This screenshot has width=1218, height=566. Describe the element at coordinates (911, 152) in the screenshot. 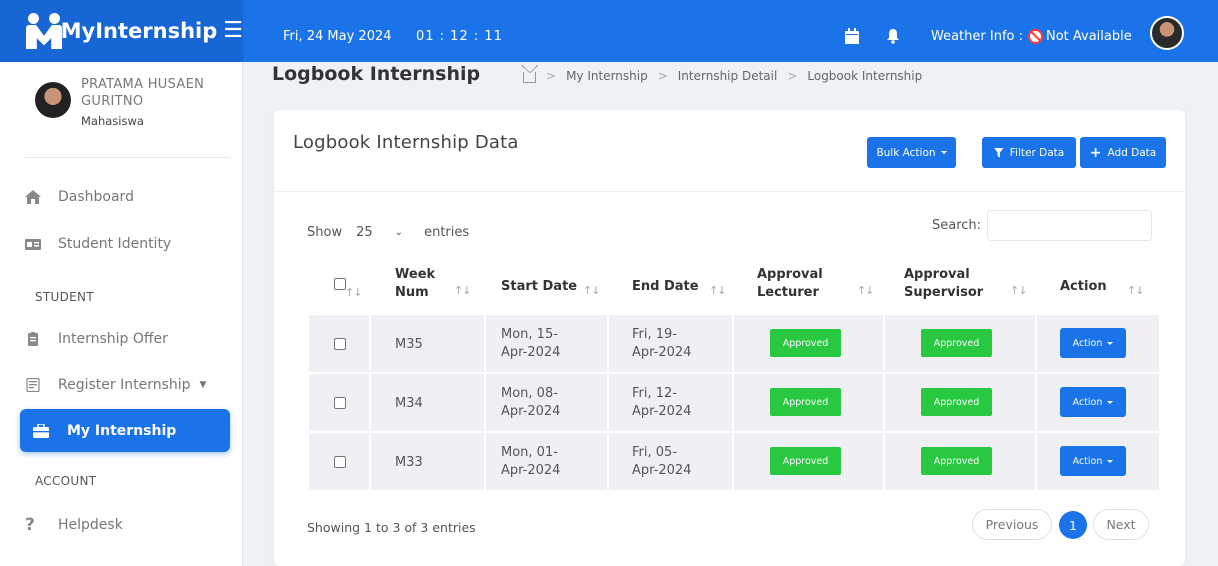

I see `bulk-action-button: Bulk Action` at that location.